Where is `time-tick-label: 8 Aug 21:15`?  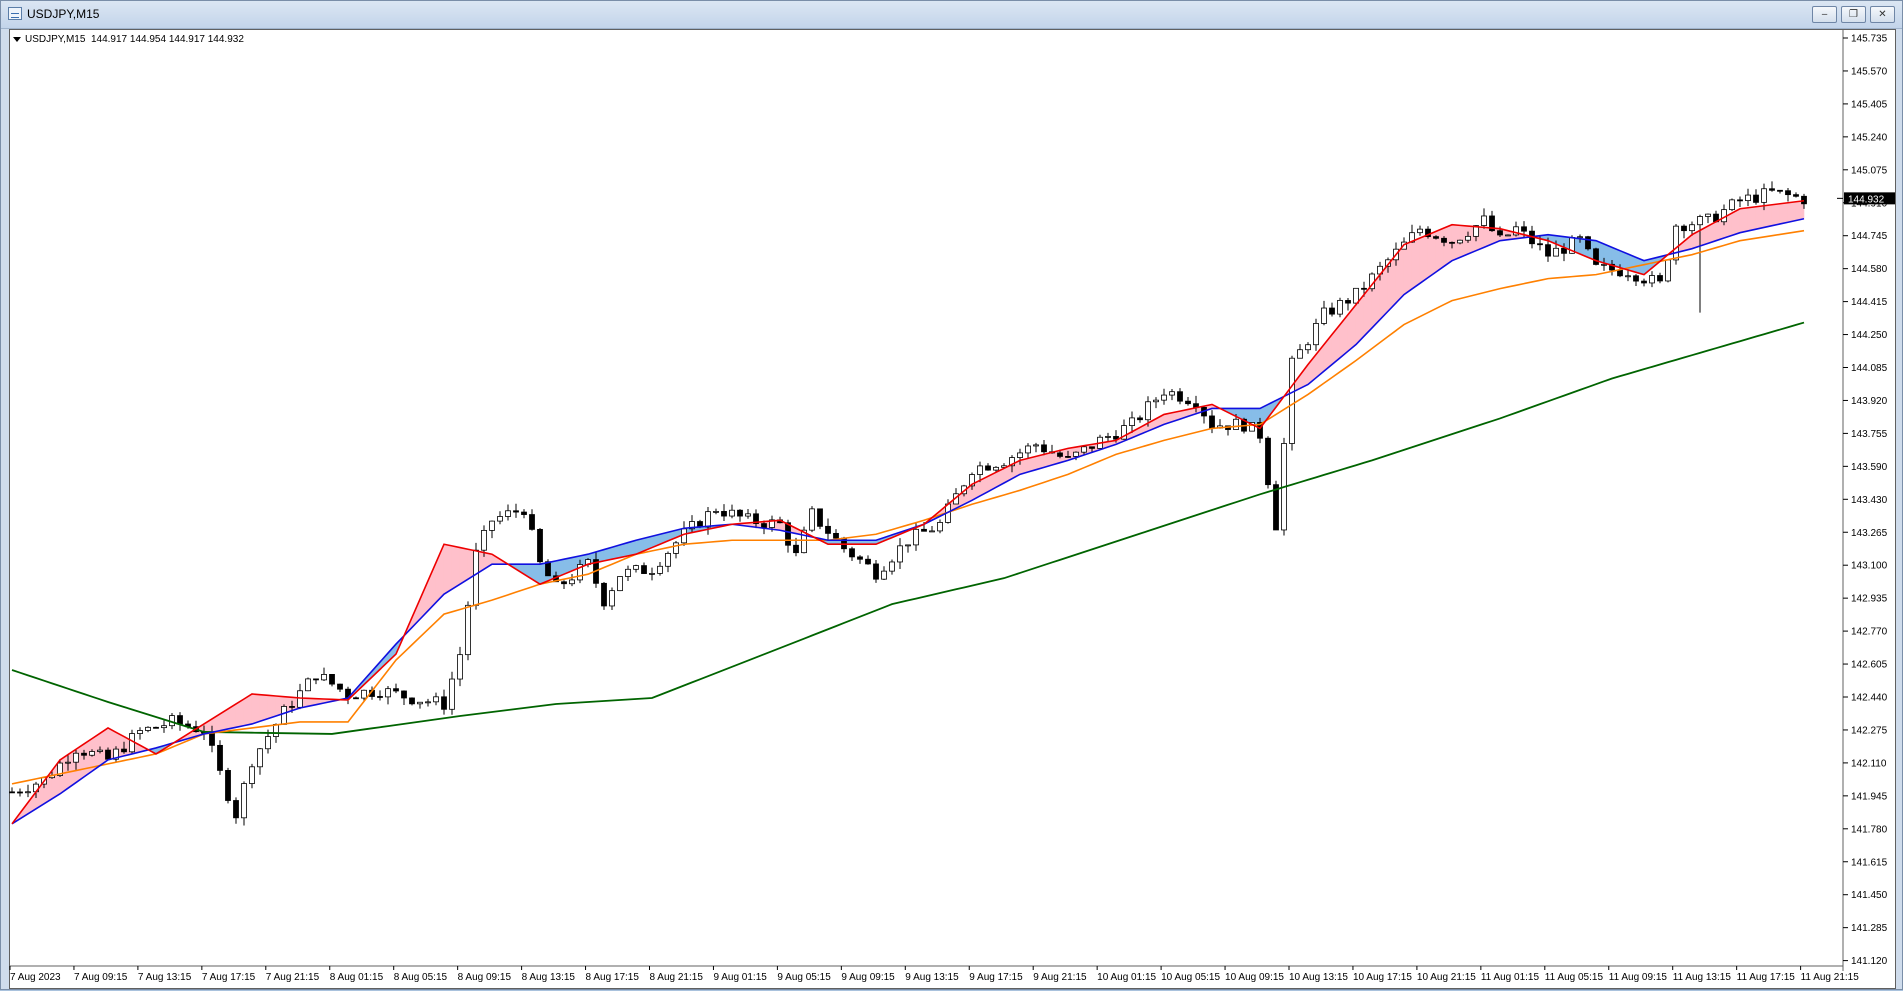
time-tick-label: 8 Aug 21:15 is located at coordinates (677, 977).